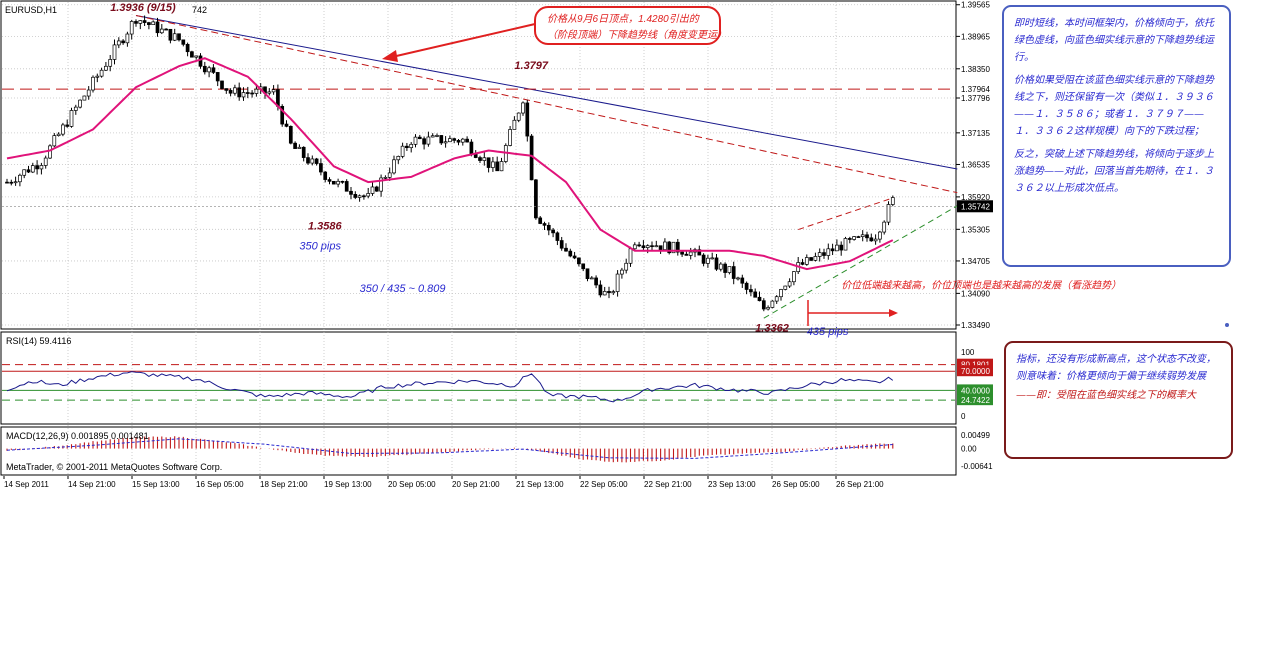  Describe the element at coordinates (975, 133) in the screenshot. I see `price-axis-label: 1.37135` at that location.